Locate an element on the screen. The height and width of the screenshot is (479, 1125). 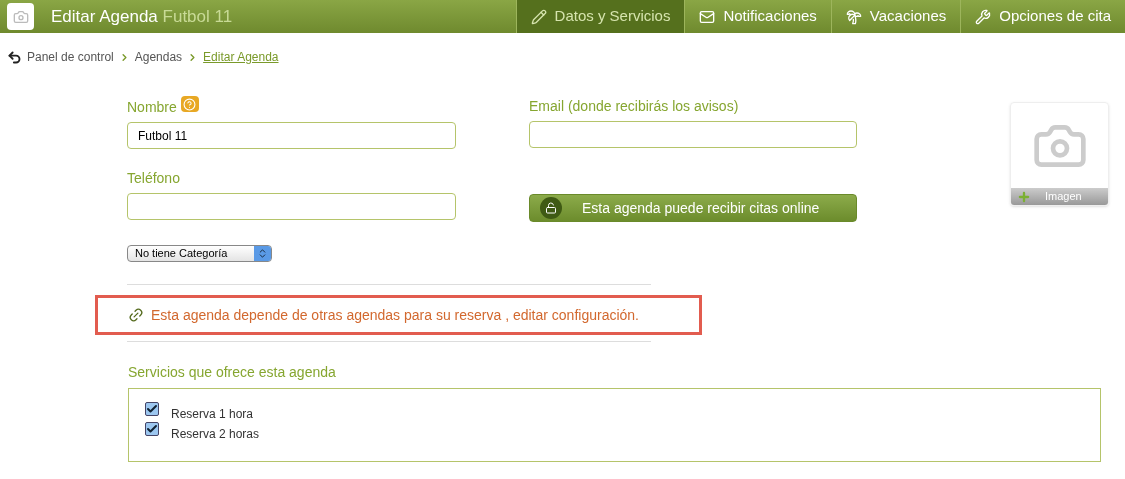
nav-tab: Datos y Servicios is located at coordinates (600, 16).